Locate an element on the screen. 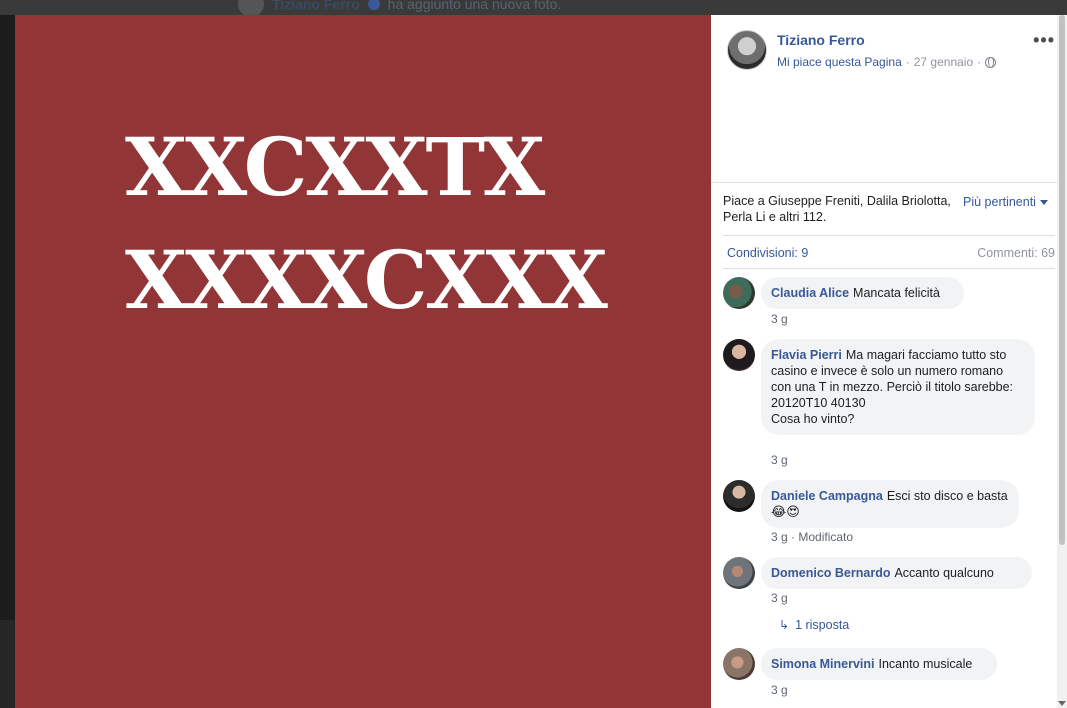 This screenshot has height=708, width=1067. comment-bubble: Claudia Alice Mancata felicità is located at coordinates (862, 293).